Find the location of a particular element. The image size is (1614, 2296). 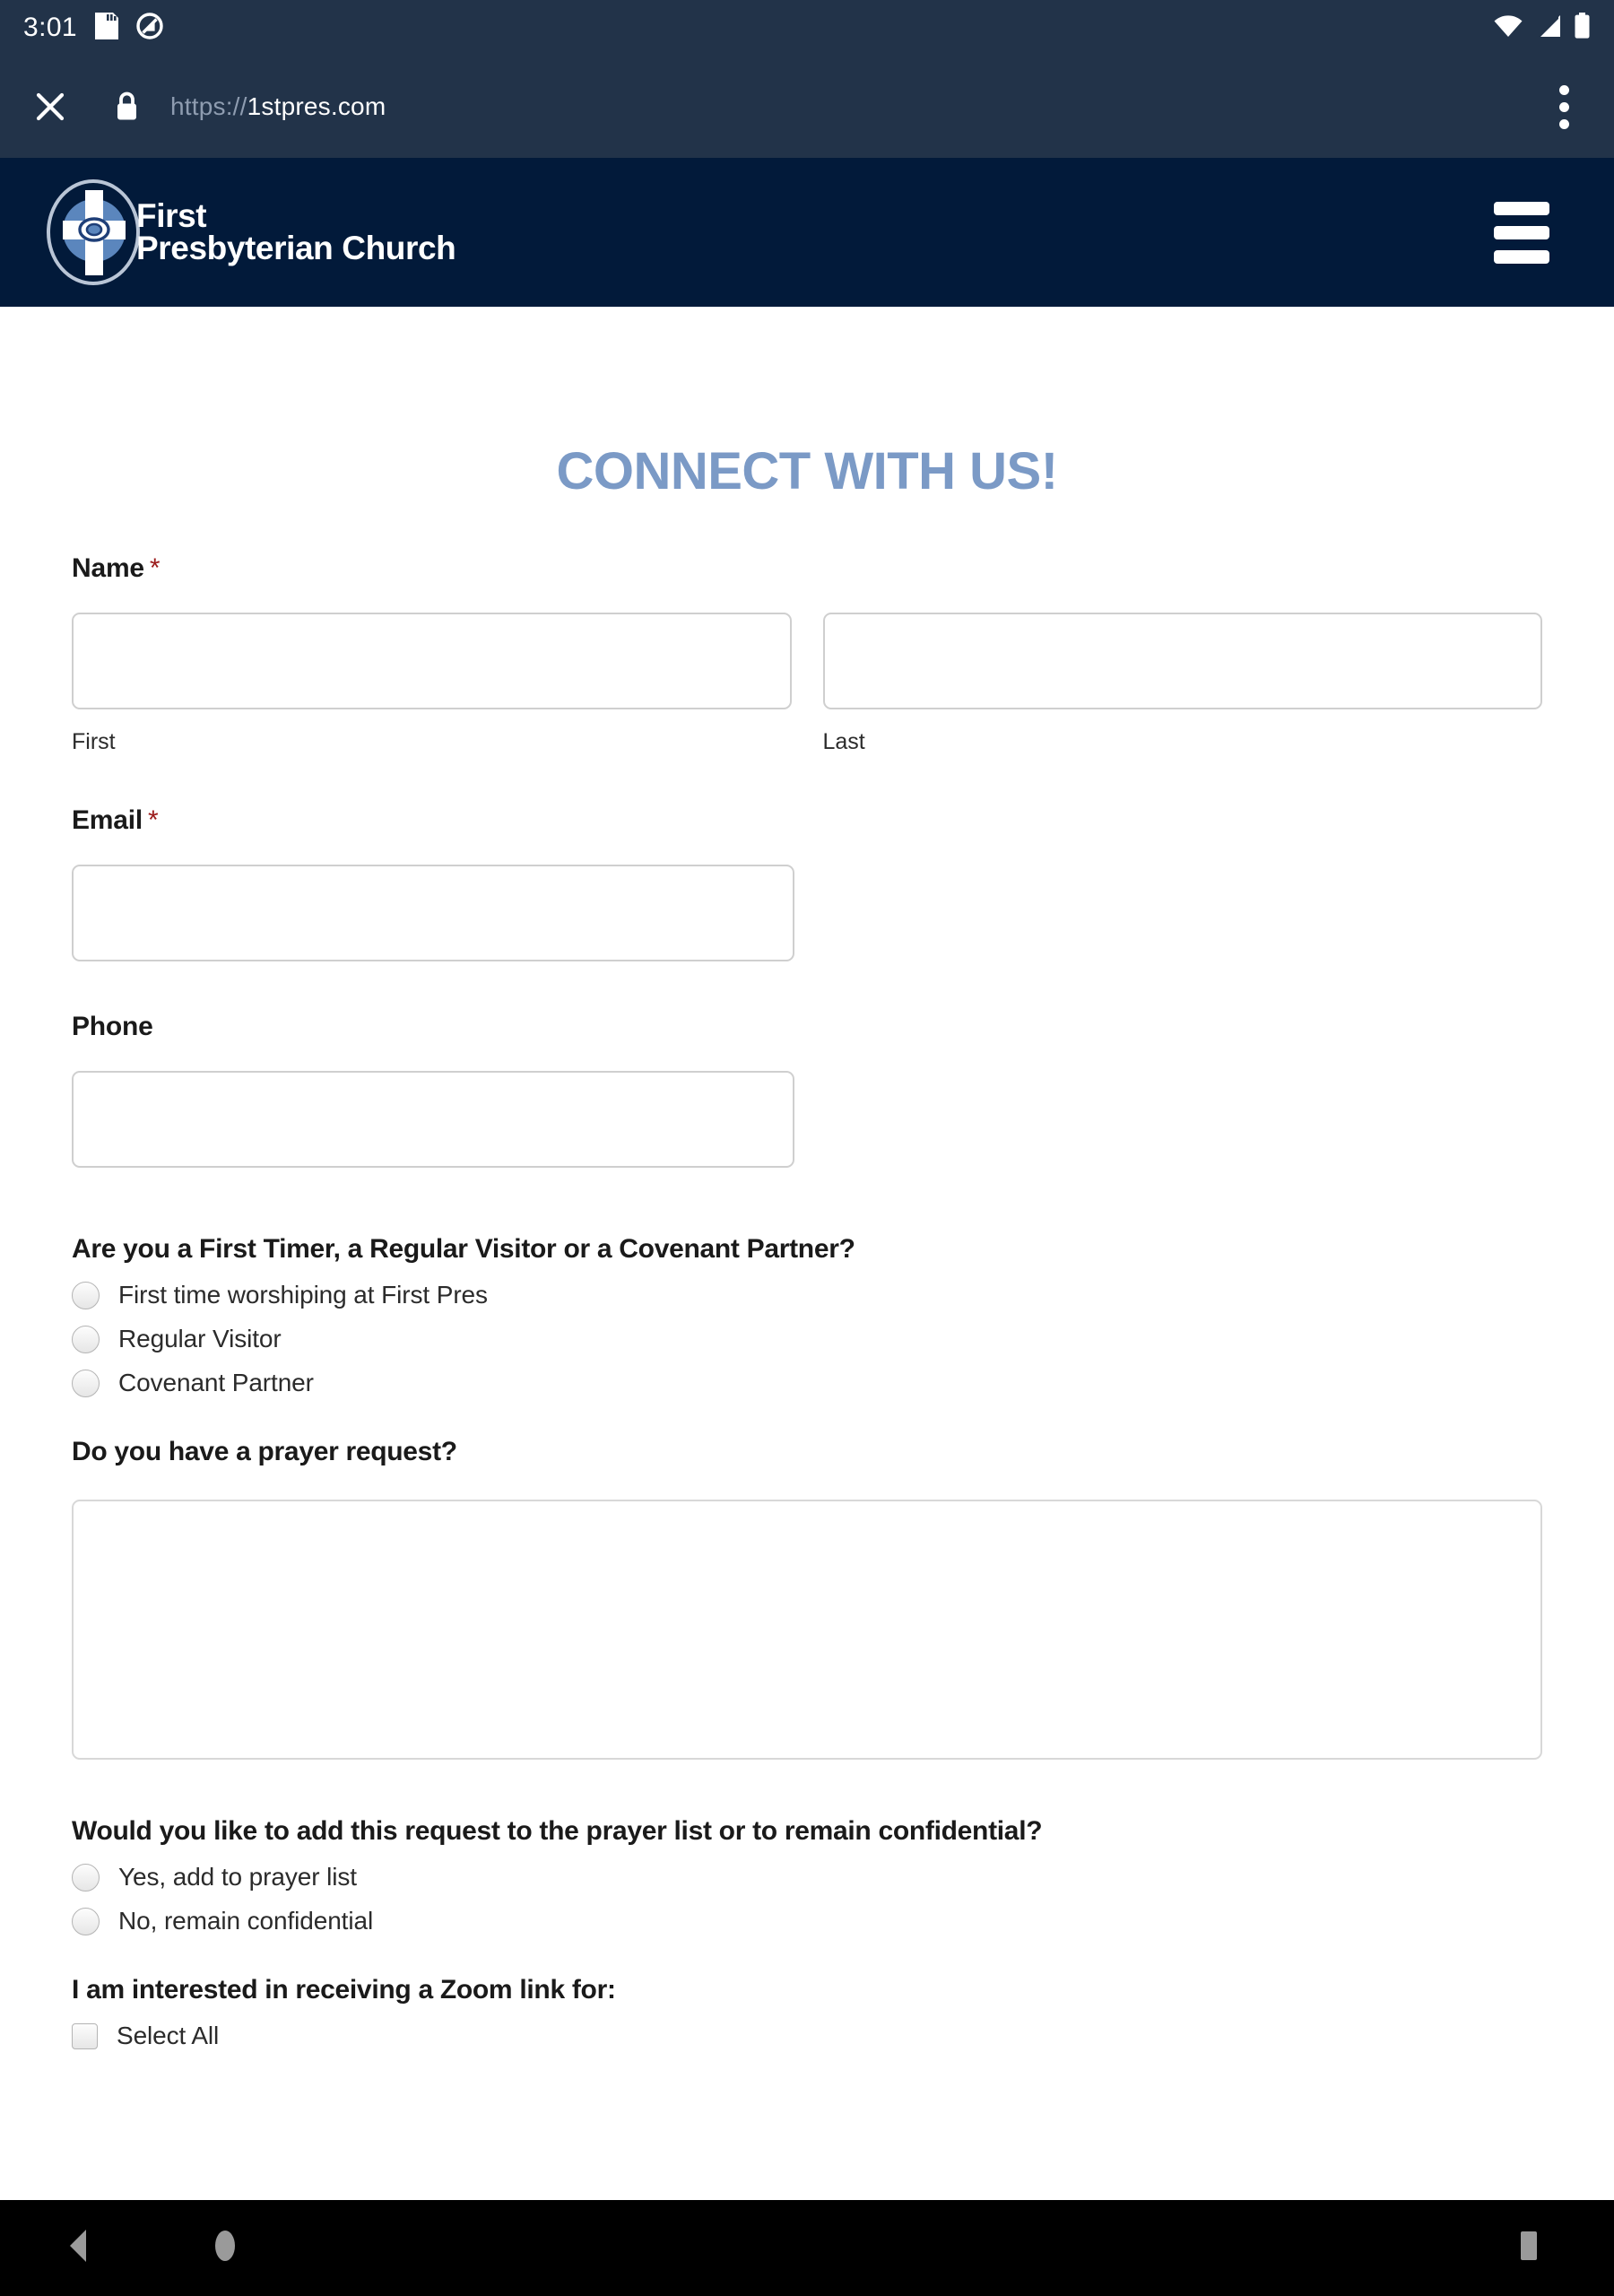

church-cross-logo-icon is located at coordinates (93, 232).